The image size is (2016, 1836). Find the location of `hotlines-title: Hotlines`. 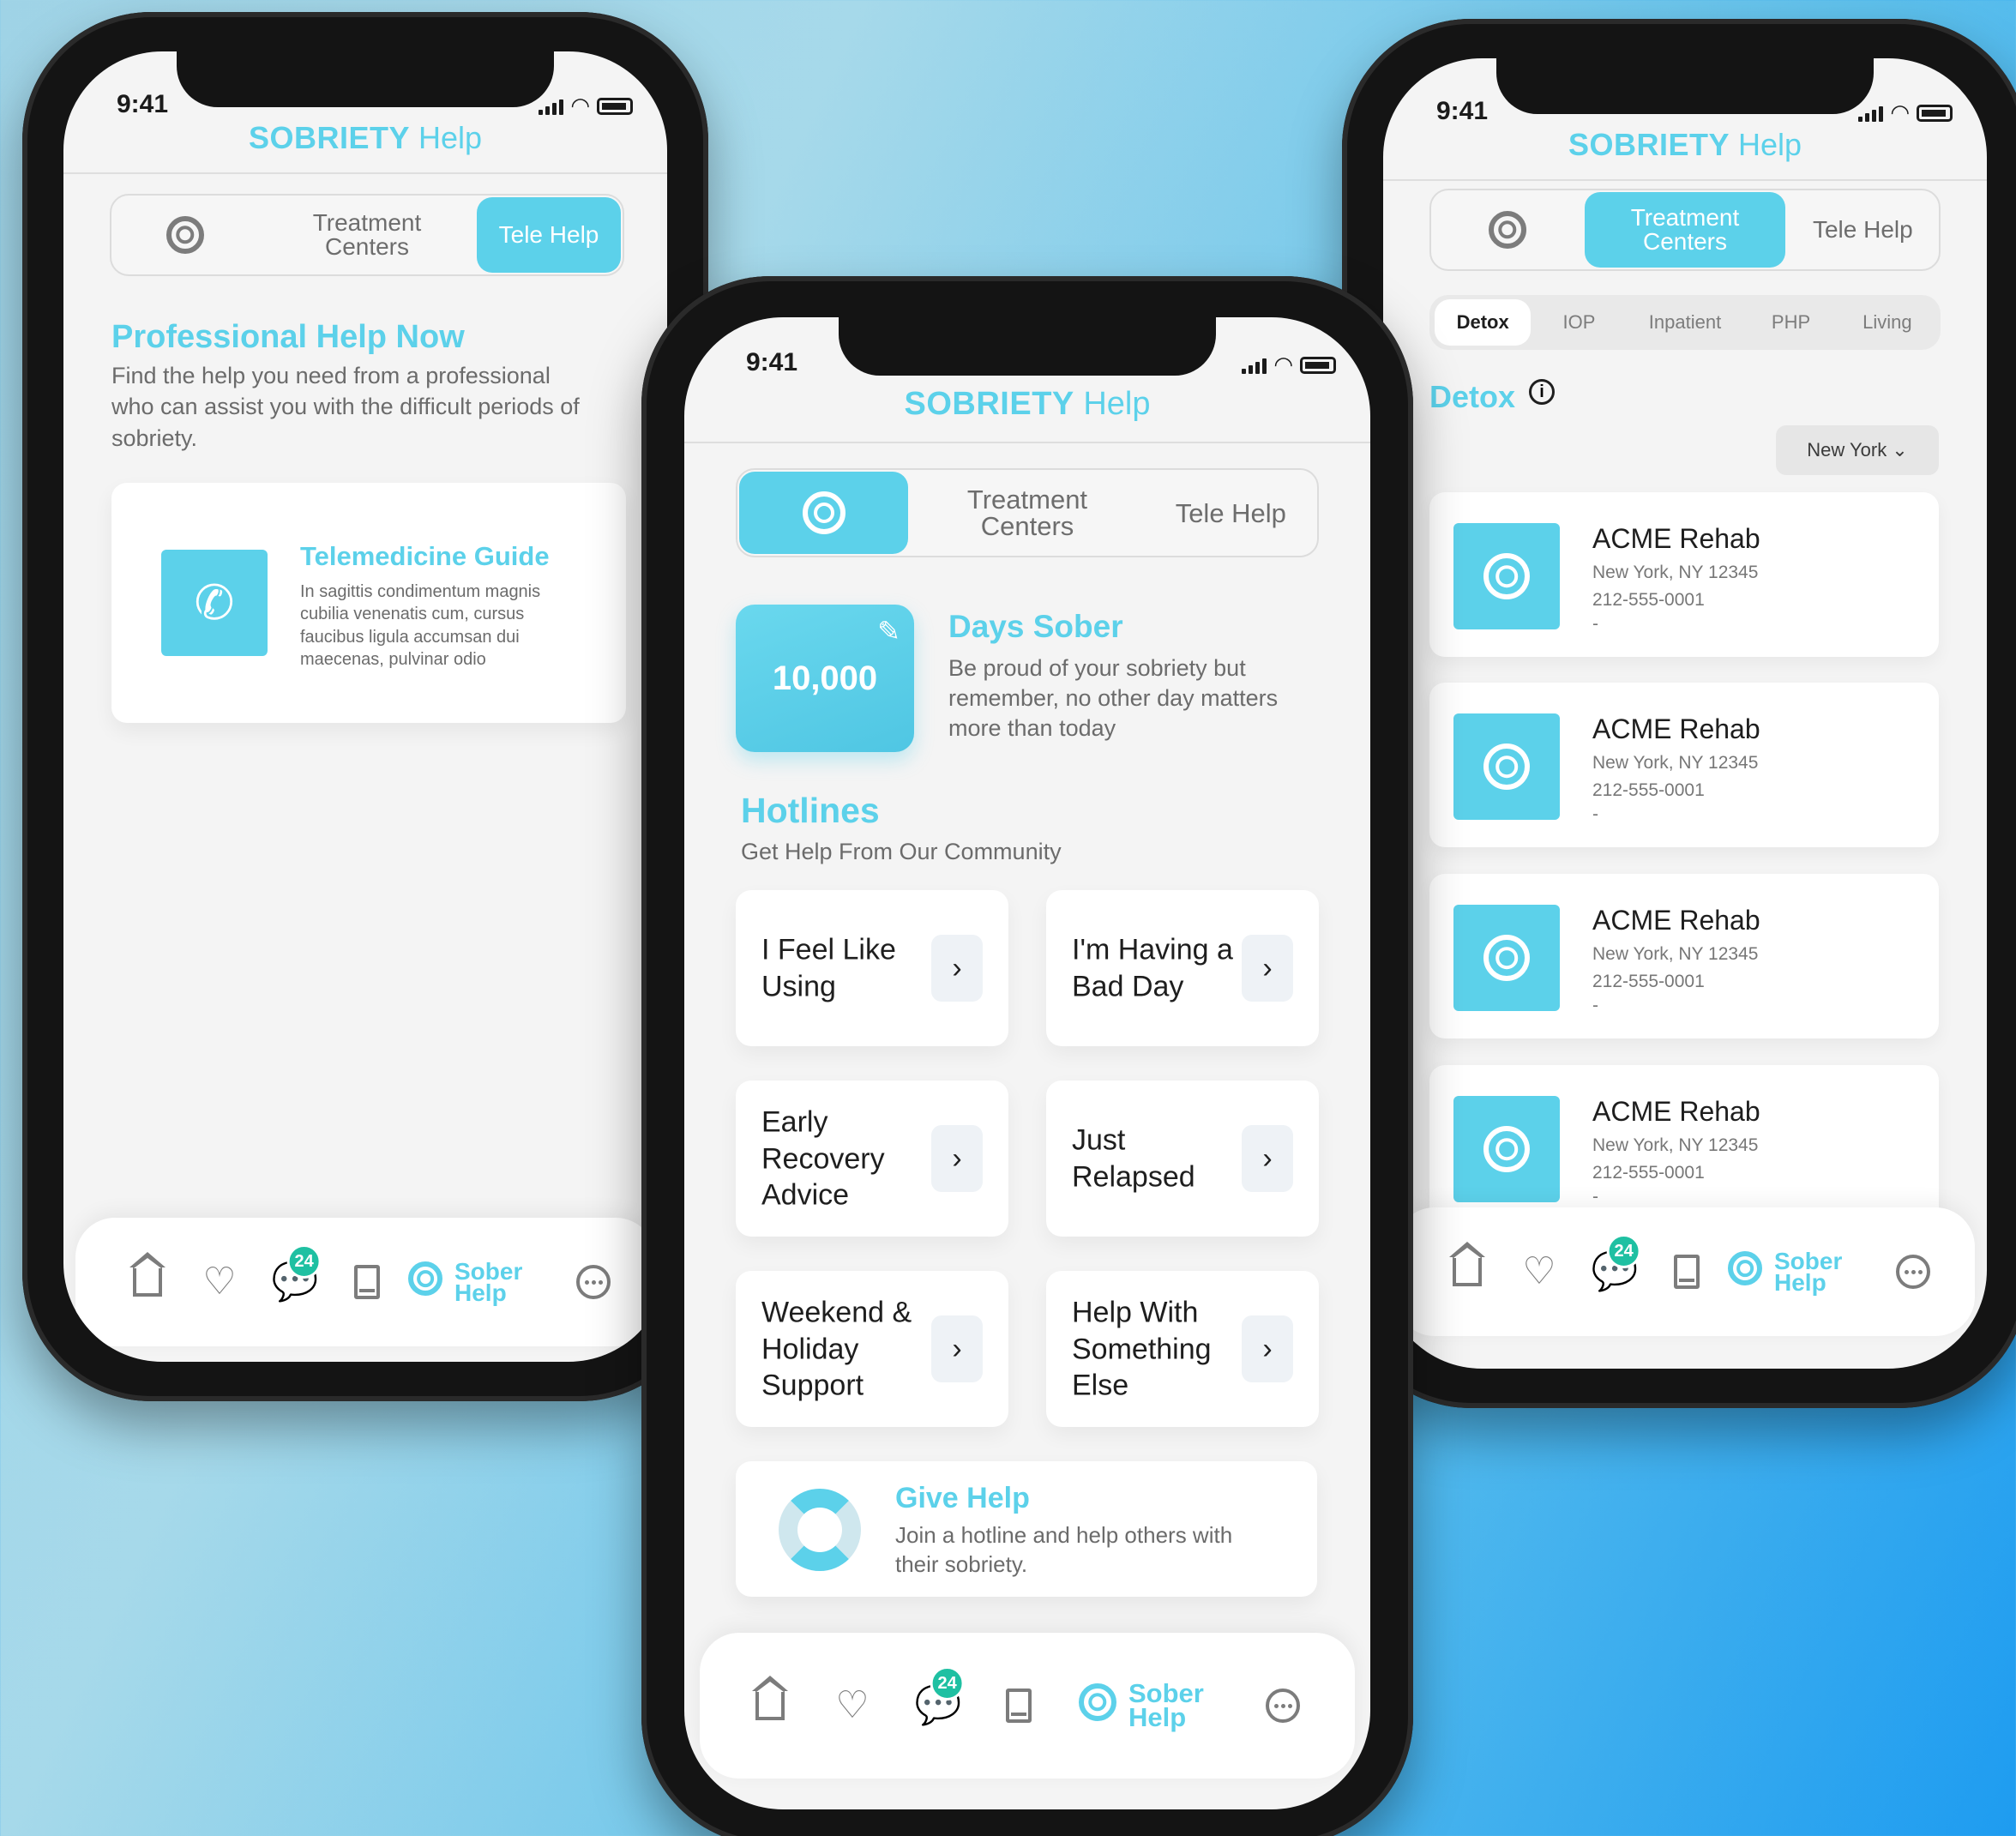

hotlines-title: Hotlines is located at coordinates (810, 810).